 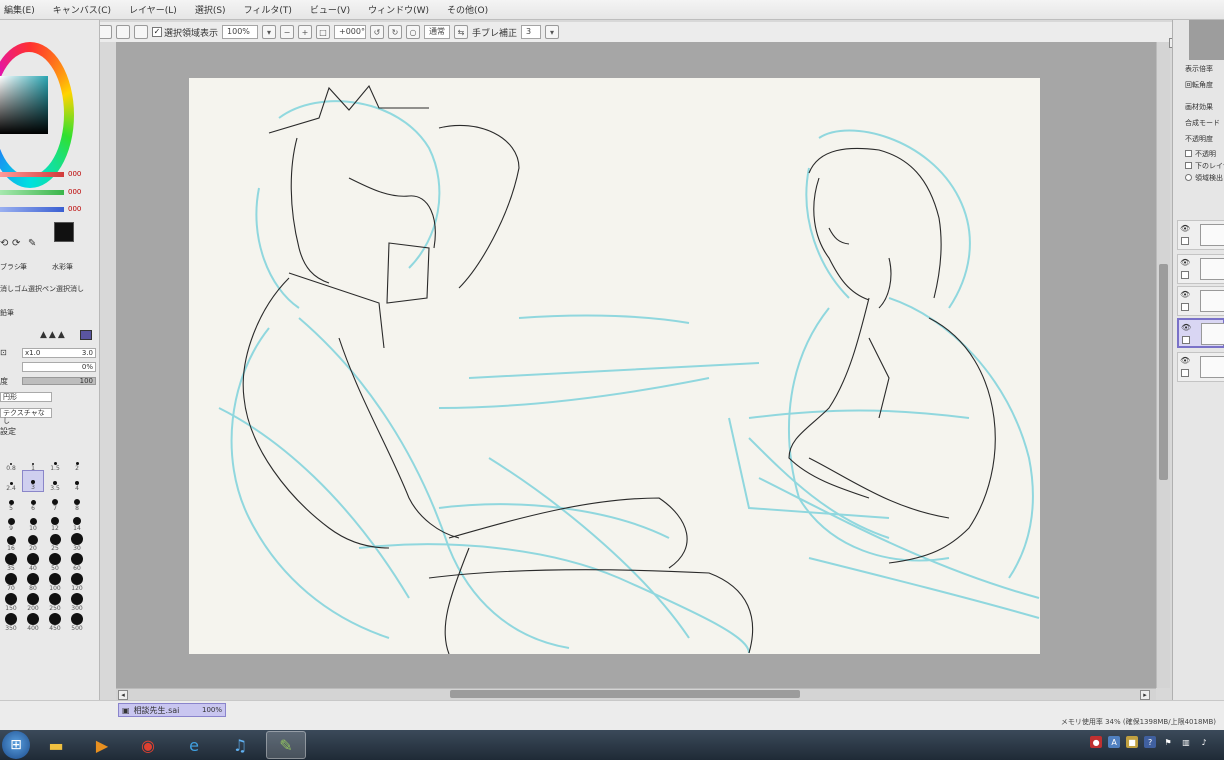 What do you see at coordinates (55, 521) in the screenshot?
I see `brush-size-cell: 12` at bounding box center [55, 521].